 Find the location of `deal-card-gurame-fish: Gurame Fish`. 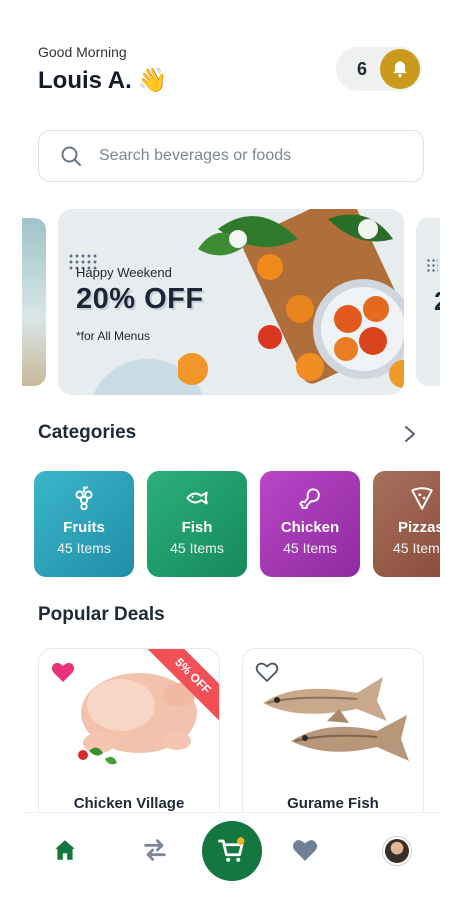

deal-card-gurame-fish: Gurame Fish is located at coordinates (333, 738).